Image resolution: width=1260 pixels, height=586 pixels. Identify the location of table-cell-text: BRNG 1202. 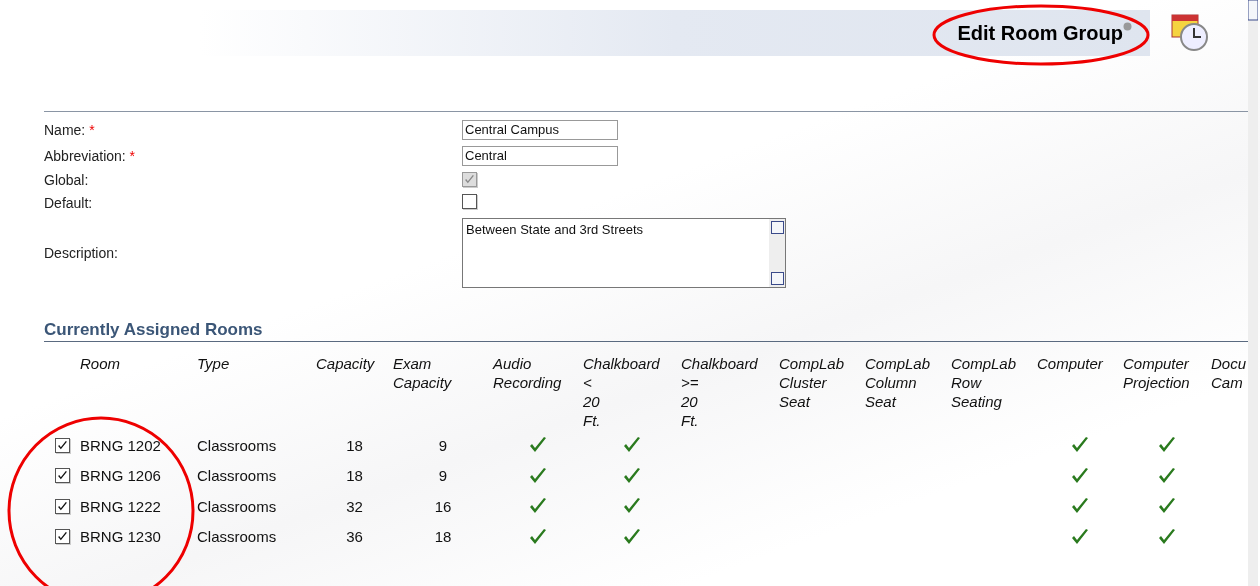
(121, 445).